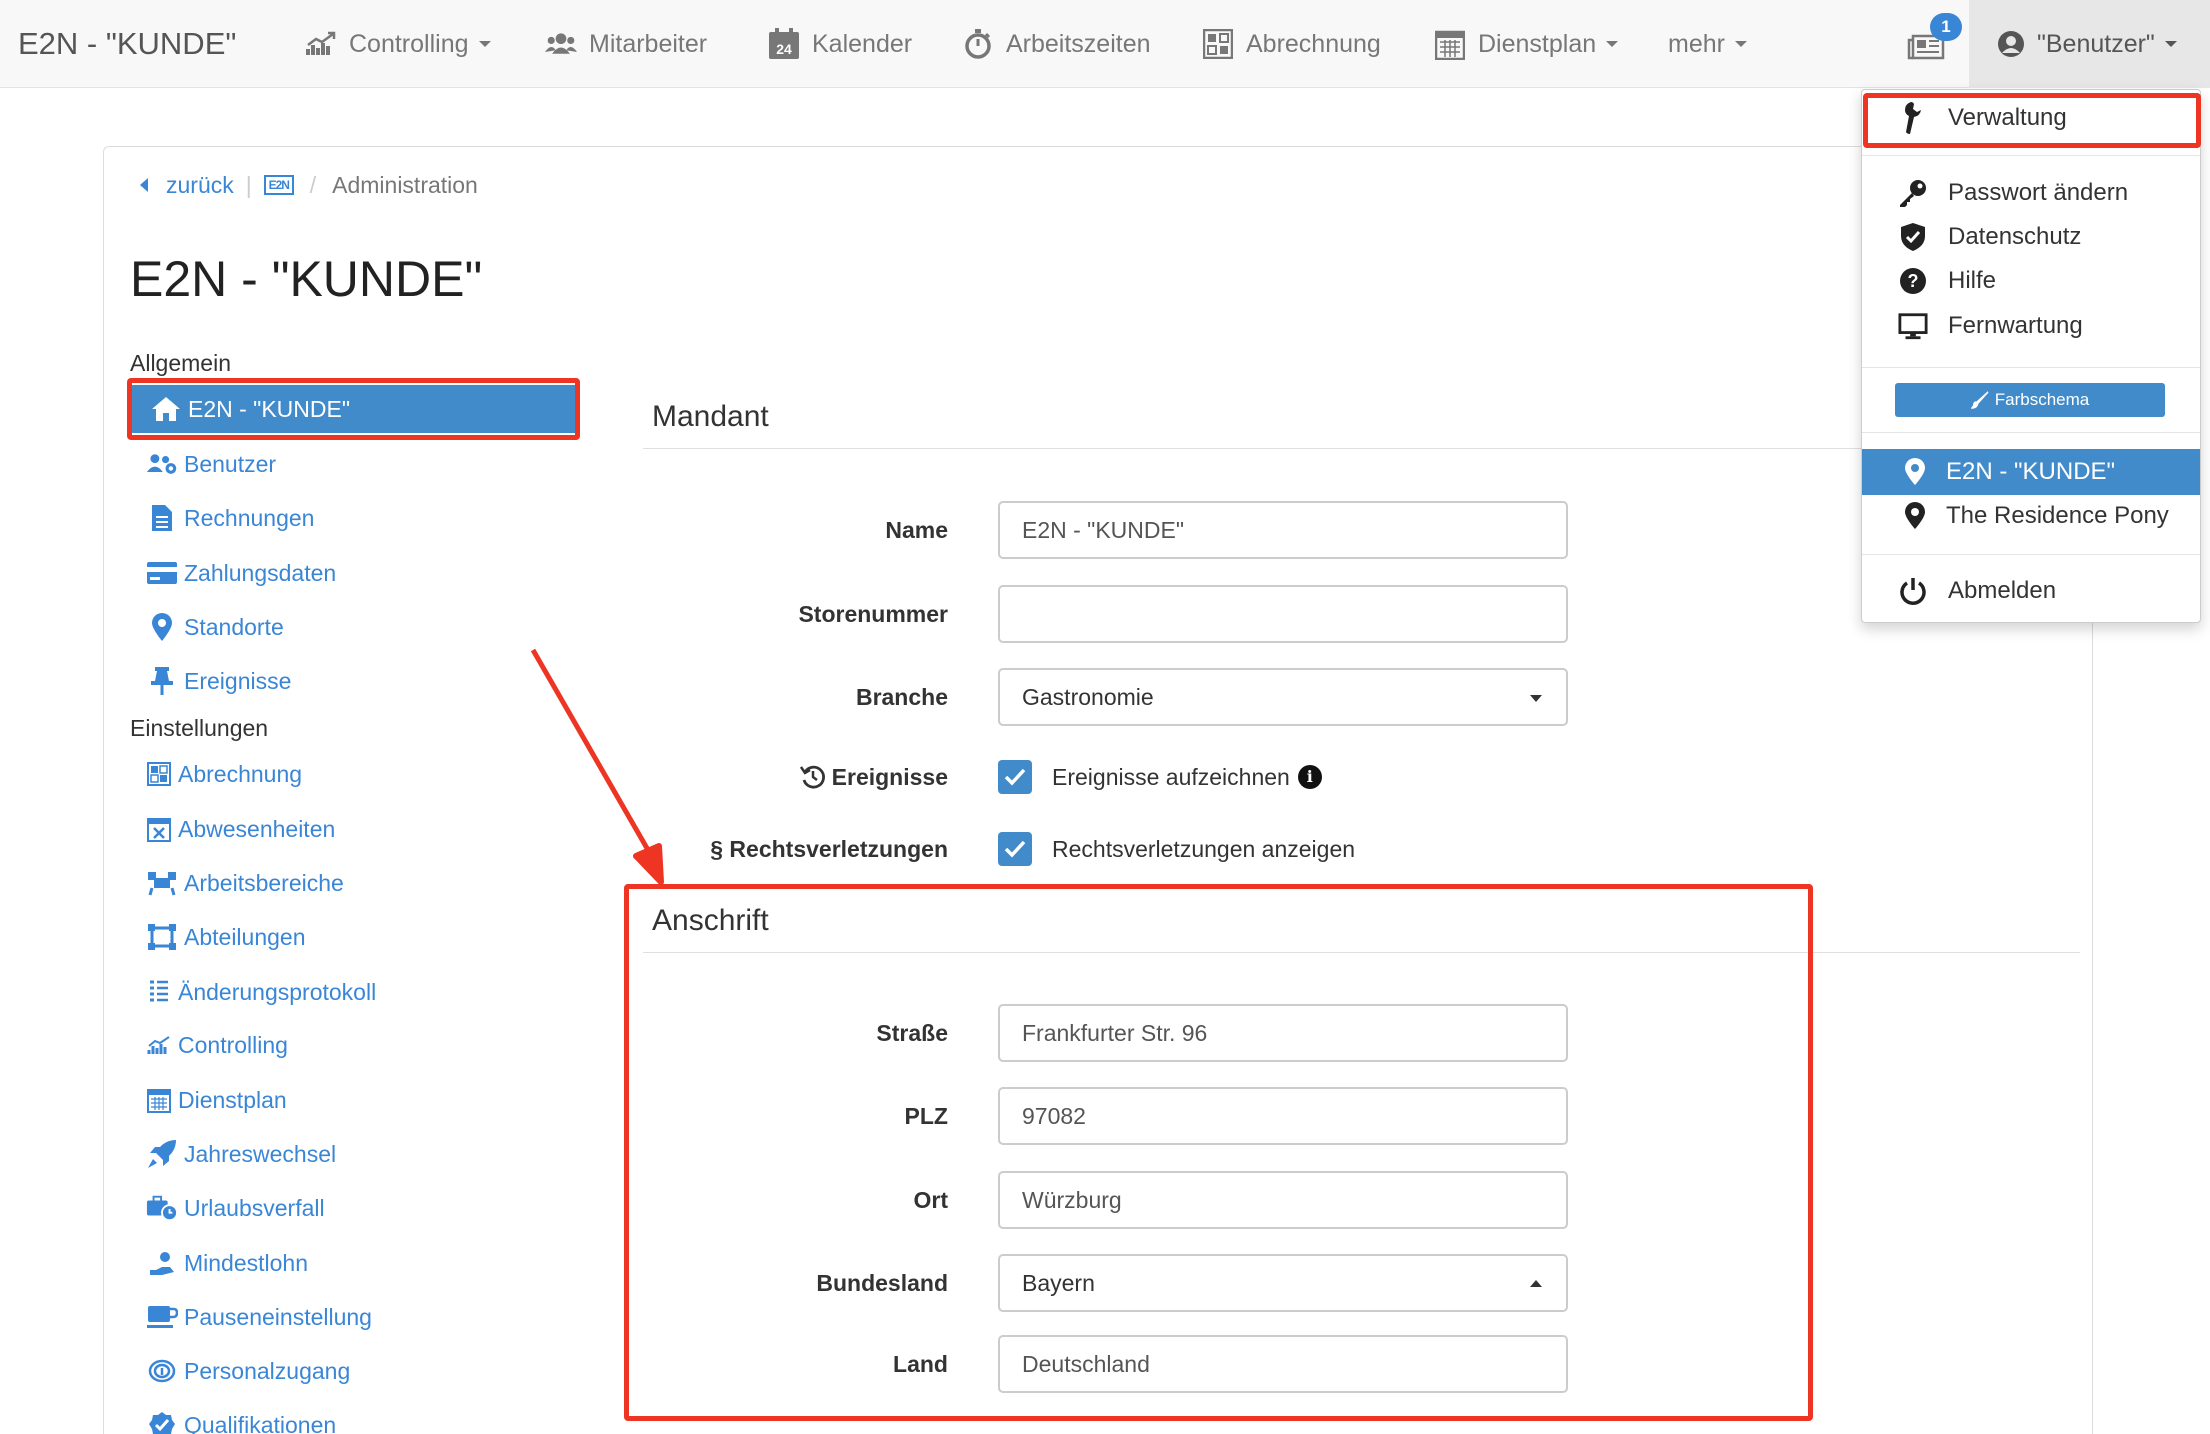  I want to click on menu-item-label: E2N - "KUNDE", so click(2031, 471).